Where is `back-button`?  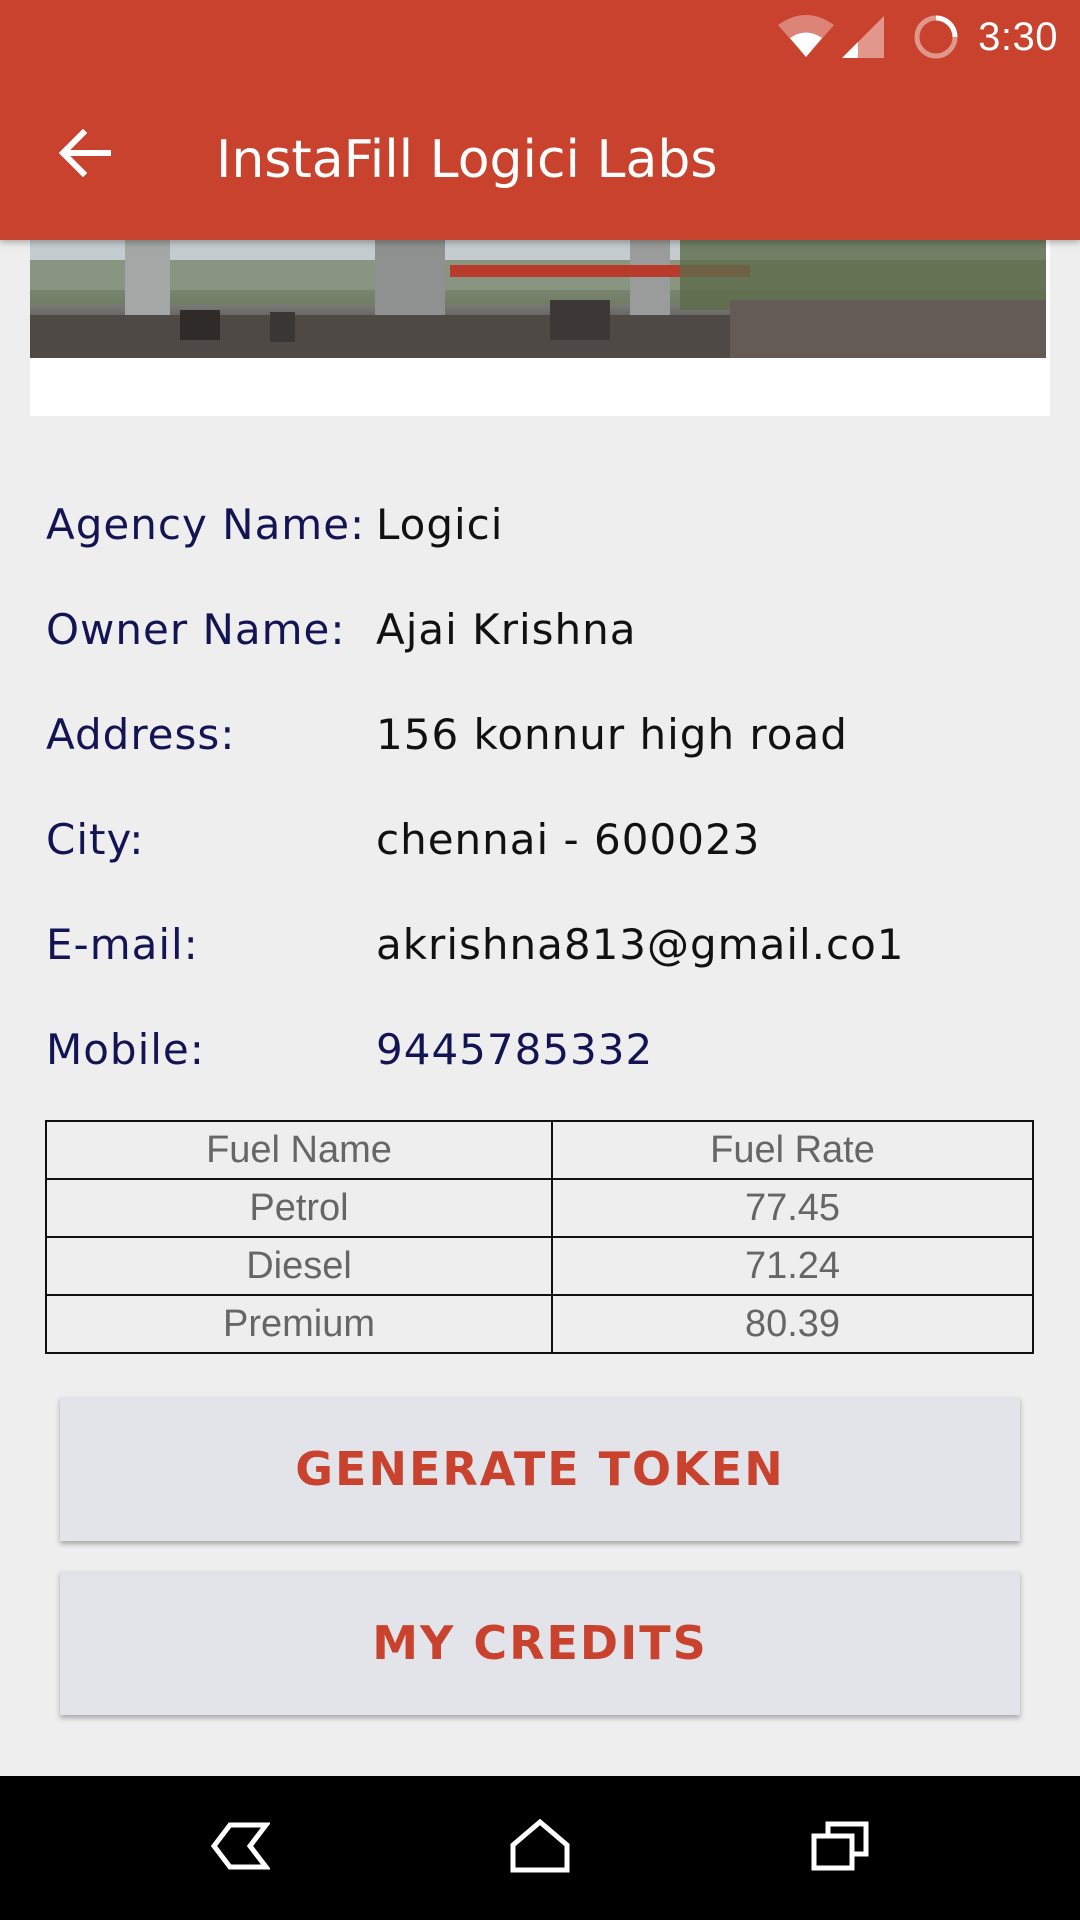
back-button is located at coordinates (85, 155).